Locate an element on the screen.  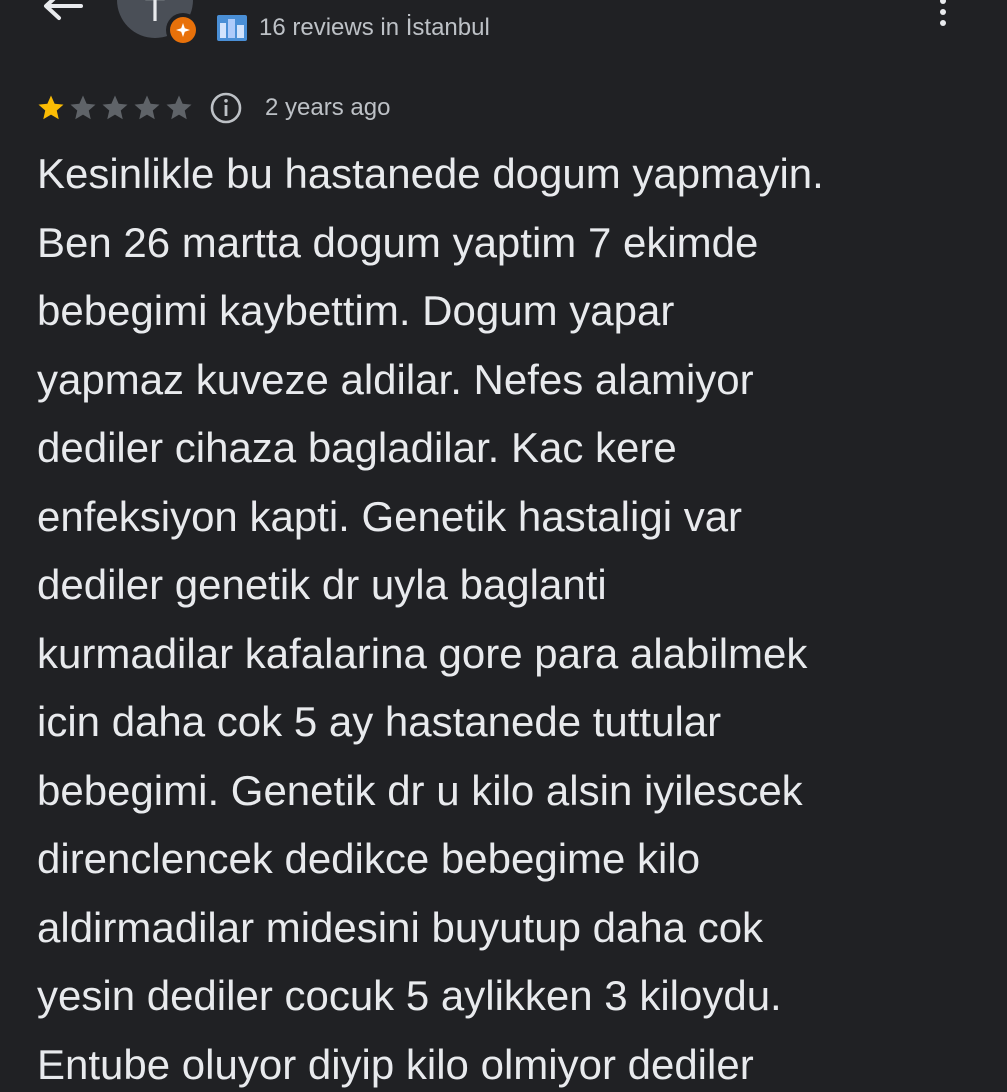
star-filled-icon is located at coordinates (51, 107).